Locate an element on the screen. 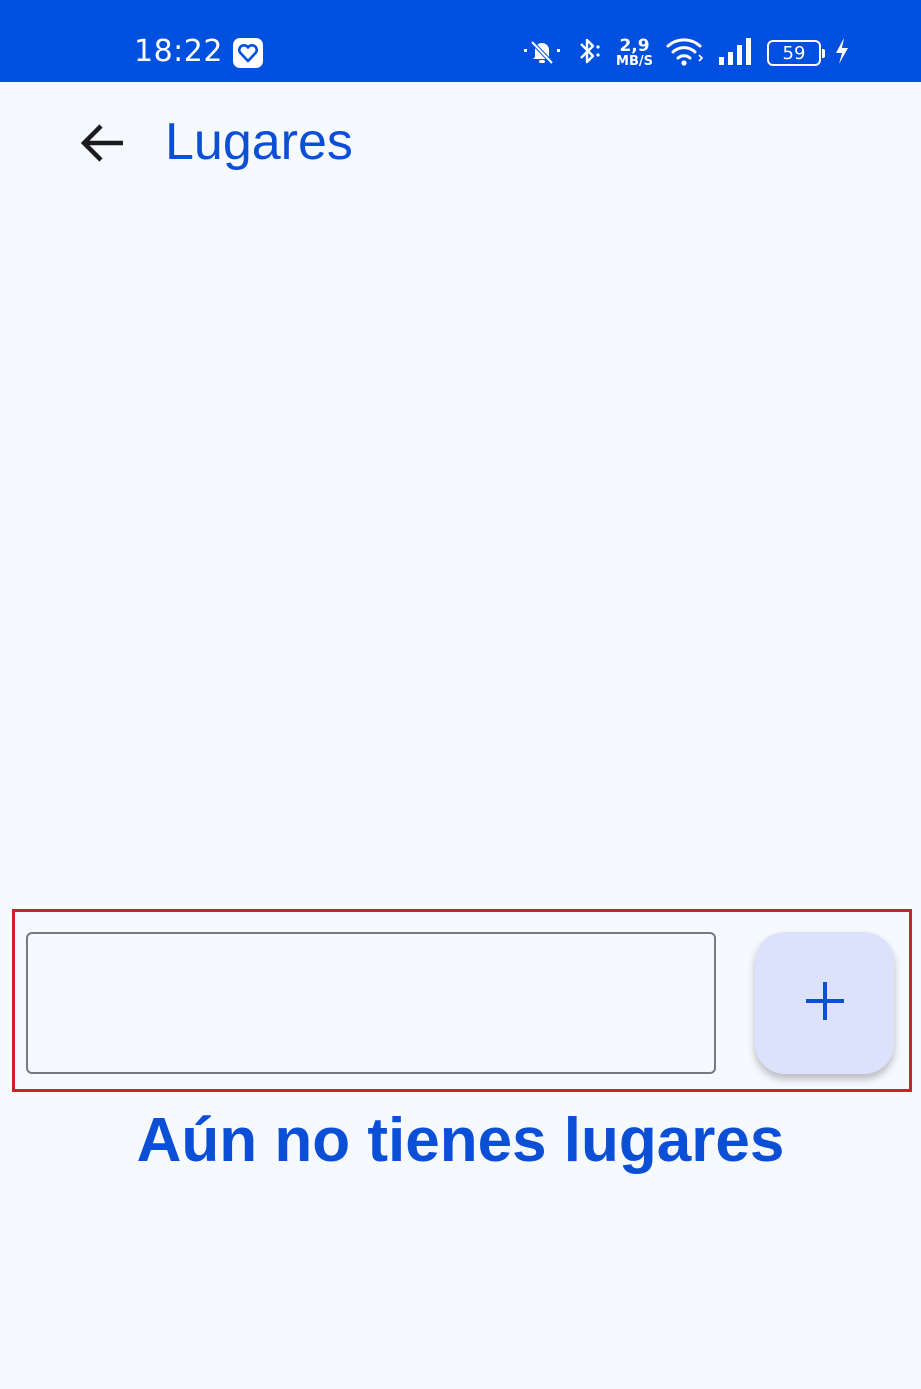 The image size is (921, 1389). page-title: Lugares is located at coordinates (259, 142).